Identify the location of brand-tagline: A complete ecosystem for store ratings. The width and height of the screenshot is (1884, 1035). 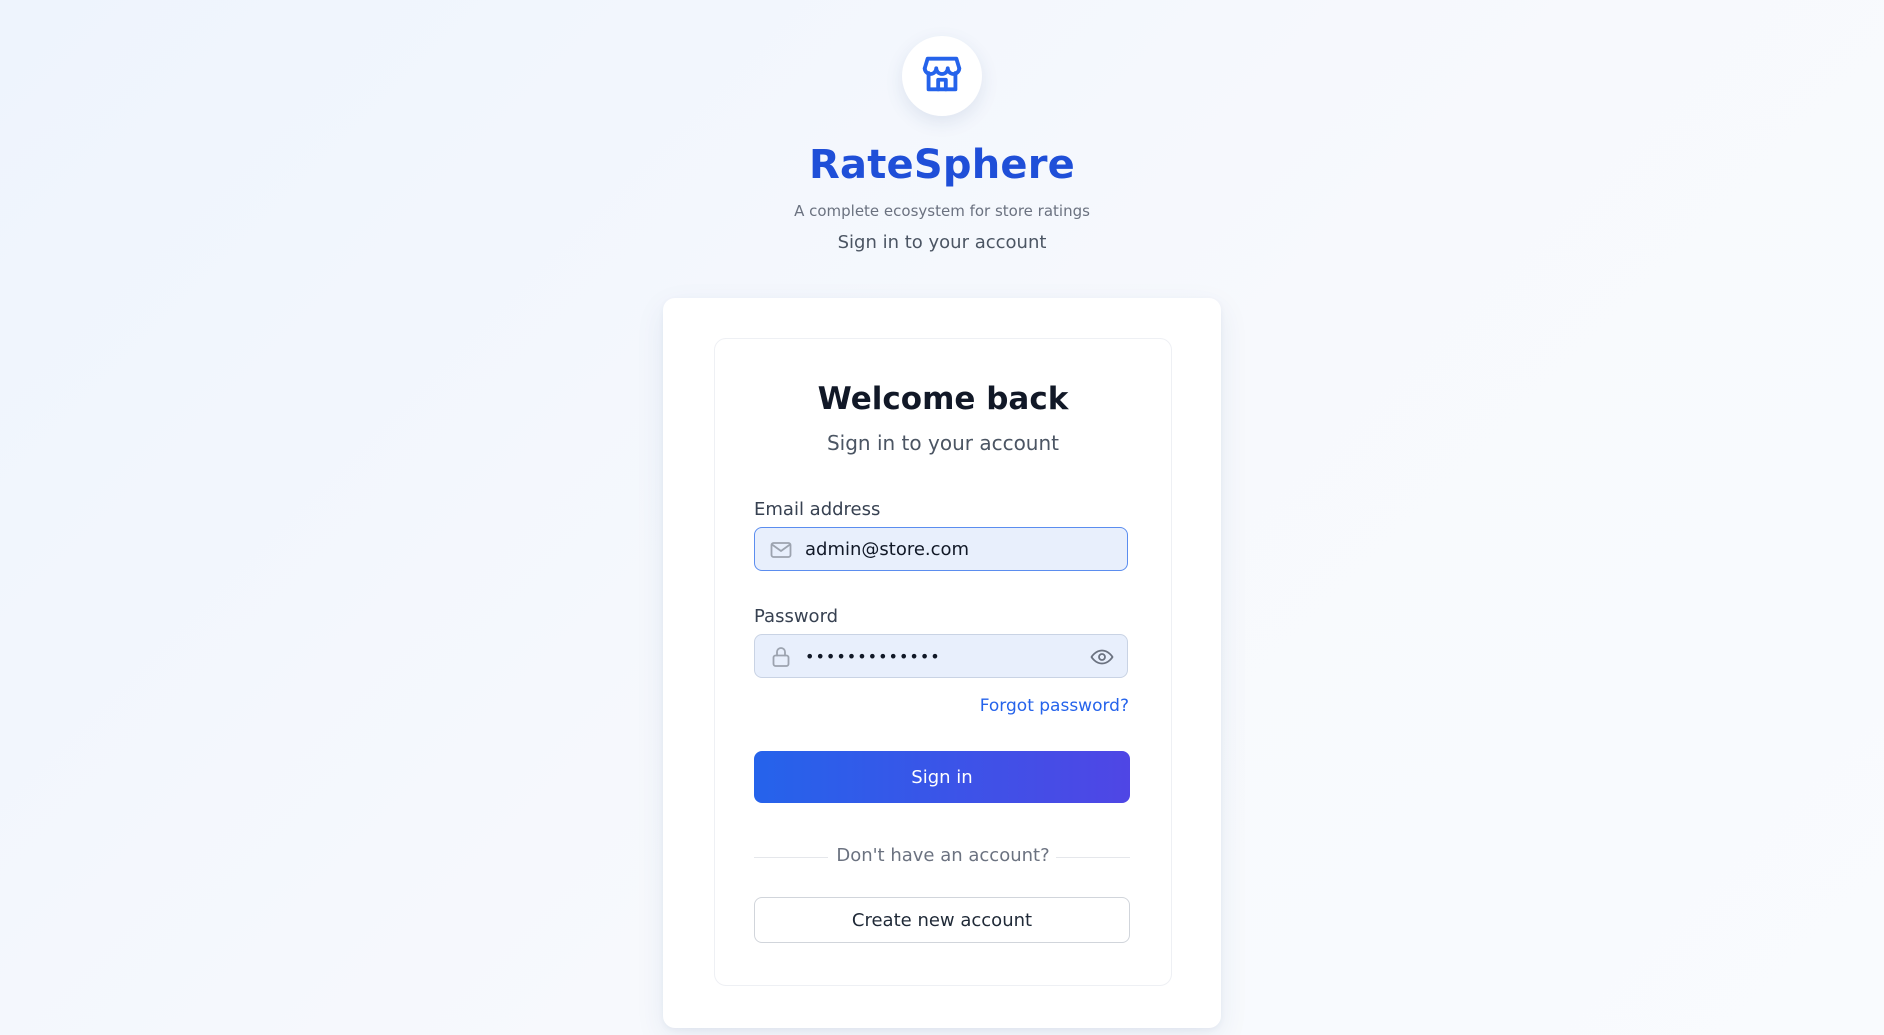
(942, 211).